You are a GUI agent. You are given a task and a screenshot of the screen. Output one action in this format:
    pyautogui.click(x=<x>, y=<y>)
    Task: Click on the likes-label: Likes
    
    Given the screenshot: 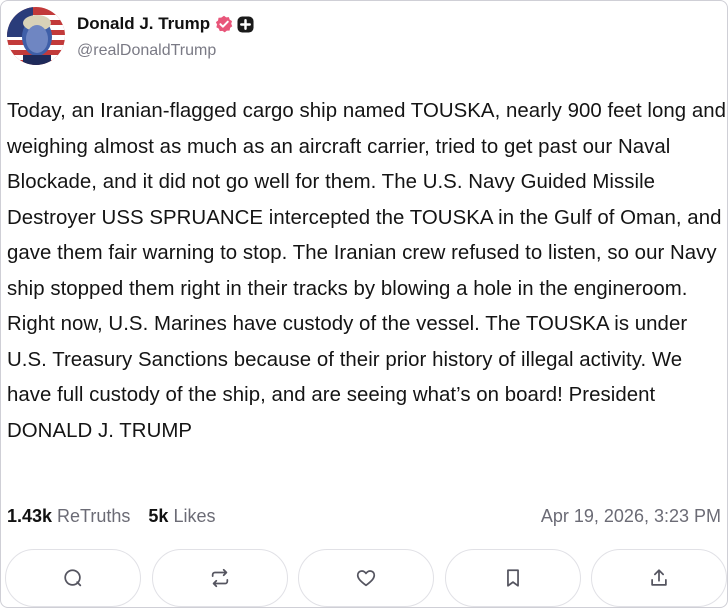 What is the action you would take?
    pyautogui.click(x=194, y=516)
    